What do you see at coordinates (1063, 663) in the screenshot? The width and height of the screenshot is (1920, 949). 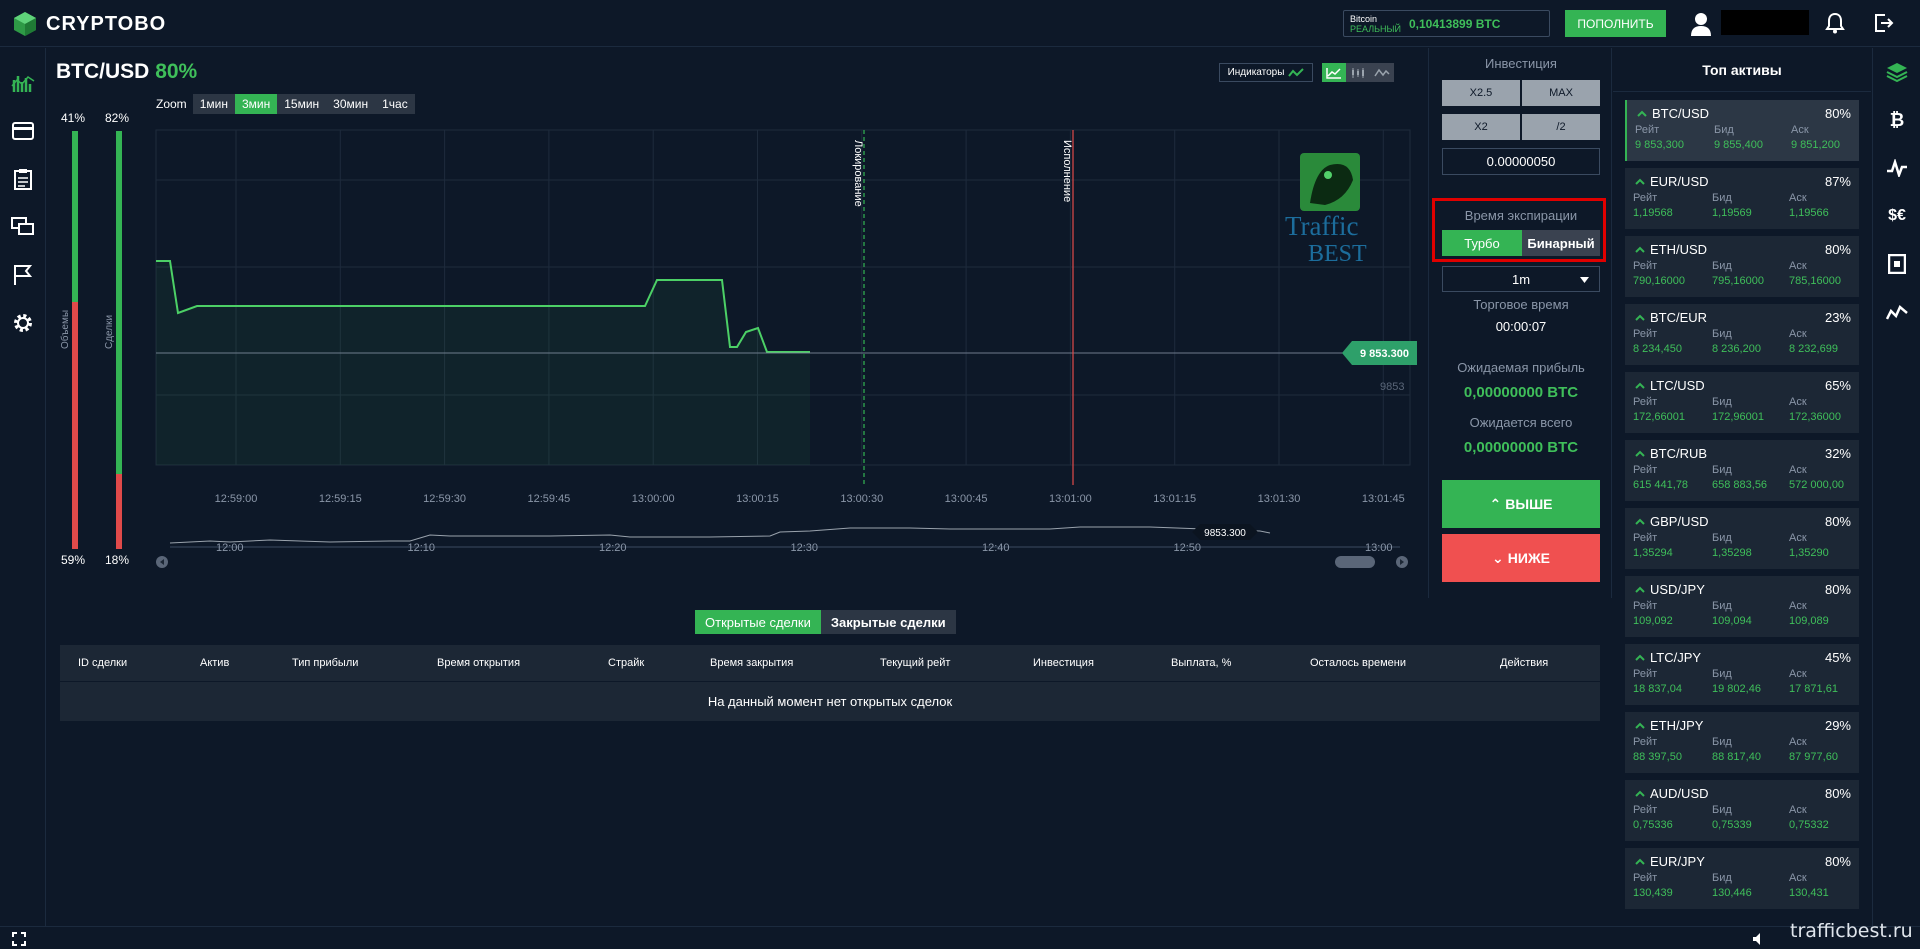 I see `deals-column-header: Инвестиция` at bounding box center [1063, 663].